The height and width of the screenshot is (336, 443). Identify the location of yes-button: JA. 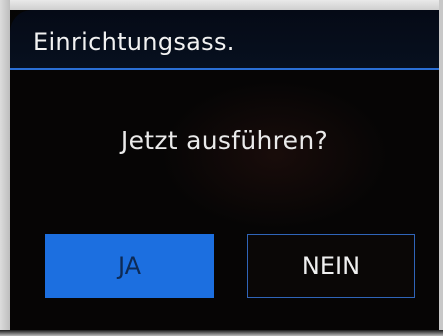
(129, 266).